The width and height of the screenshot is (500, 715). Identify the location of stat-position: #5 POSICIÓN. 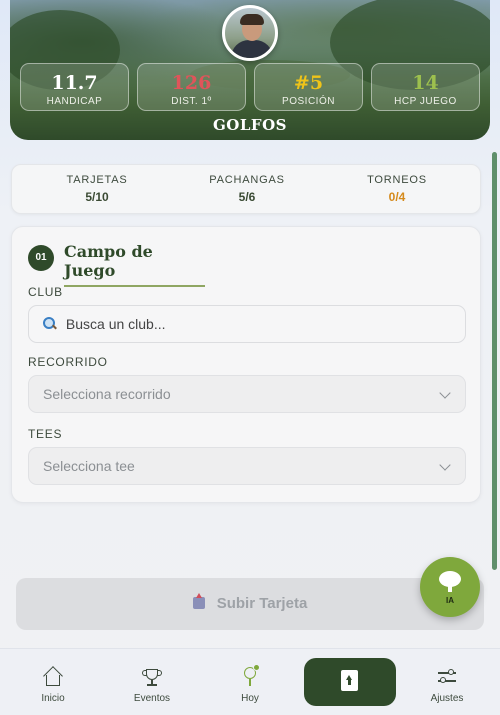
(308, 87).